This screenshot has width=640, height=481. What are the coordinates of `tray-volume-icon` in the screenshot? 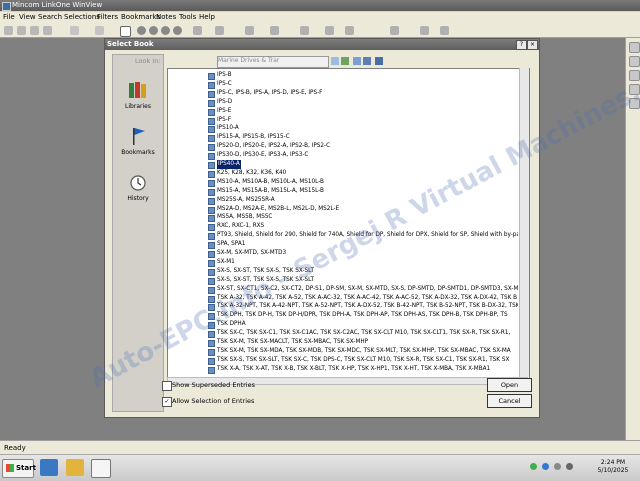 It's located at (569, 466).